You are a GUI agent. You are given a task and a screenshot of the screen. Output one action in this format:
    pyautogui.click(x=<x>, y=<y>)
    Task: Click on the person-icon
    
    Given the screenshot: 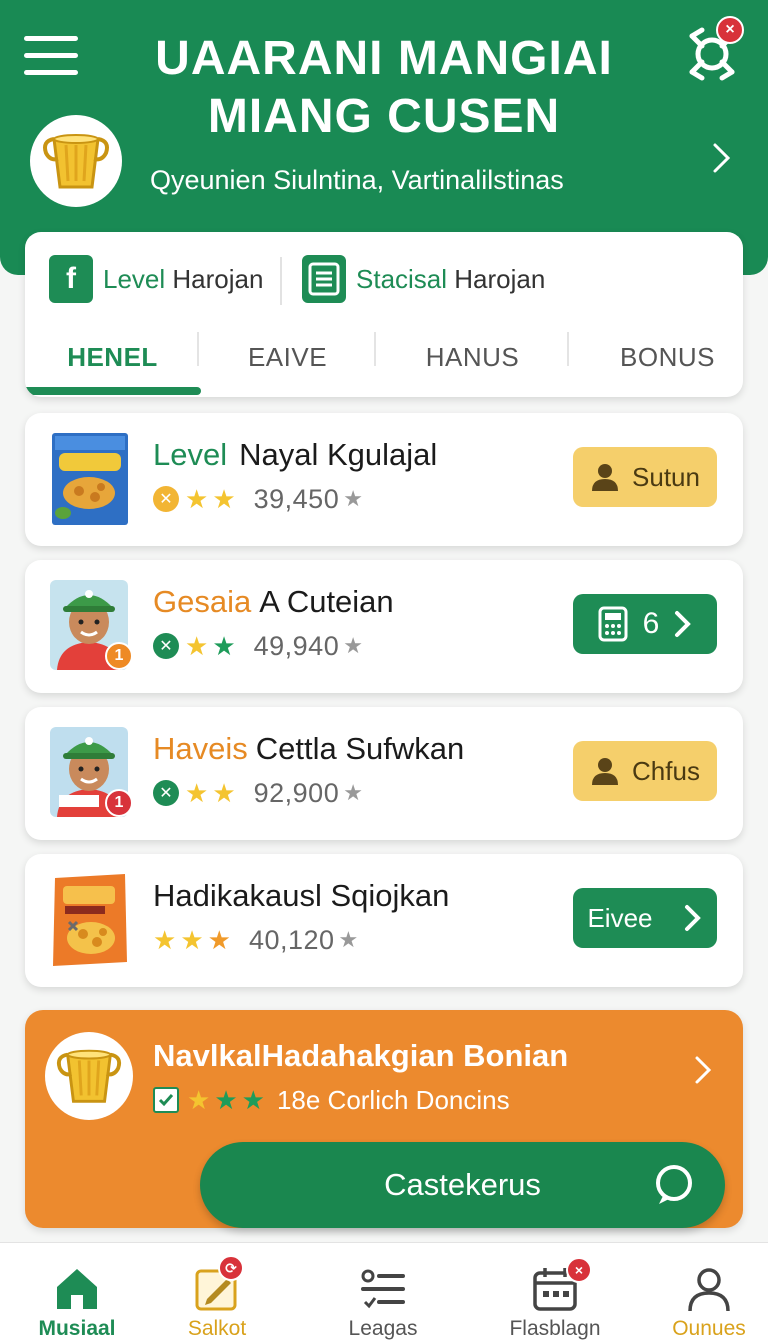 What is the action you would take?
    pyautogui.click(x=605, y=771)
    